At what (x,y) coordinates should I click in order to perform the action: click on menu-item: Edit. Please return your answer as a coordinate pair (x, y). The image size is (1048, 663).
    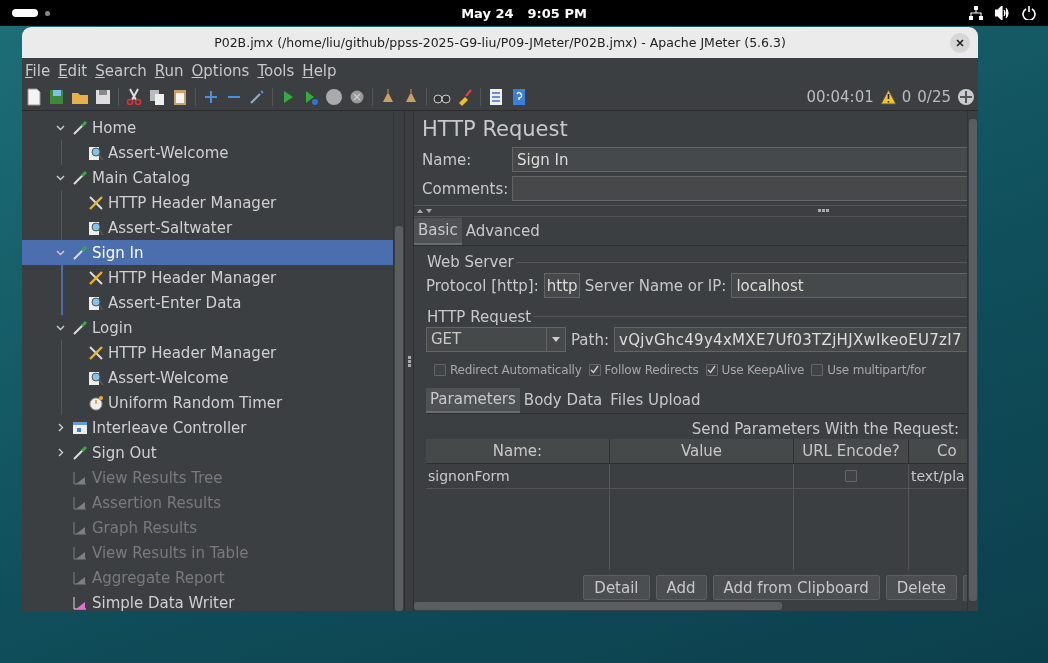
    Looking at the image, I should click on (73, 71).